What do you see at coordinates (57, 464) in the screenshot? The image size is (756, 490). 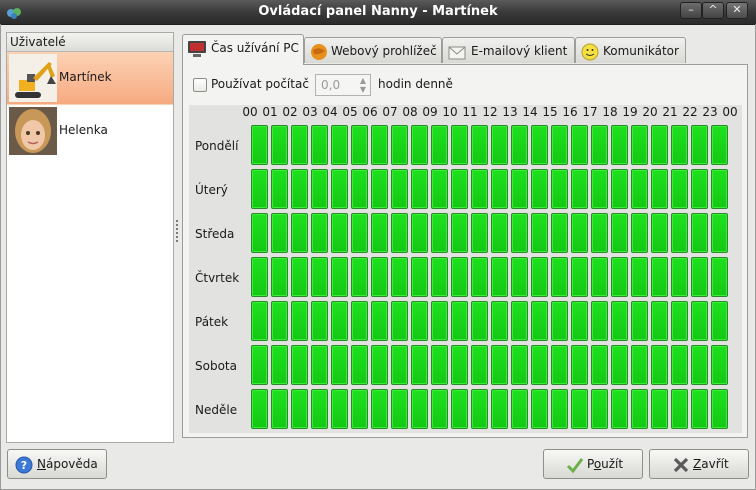 I see `help-button: ? Nápověda` at bounding box center [57, 464].